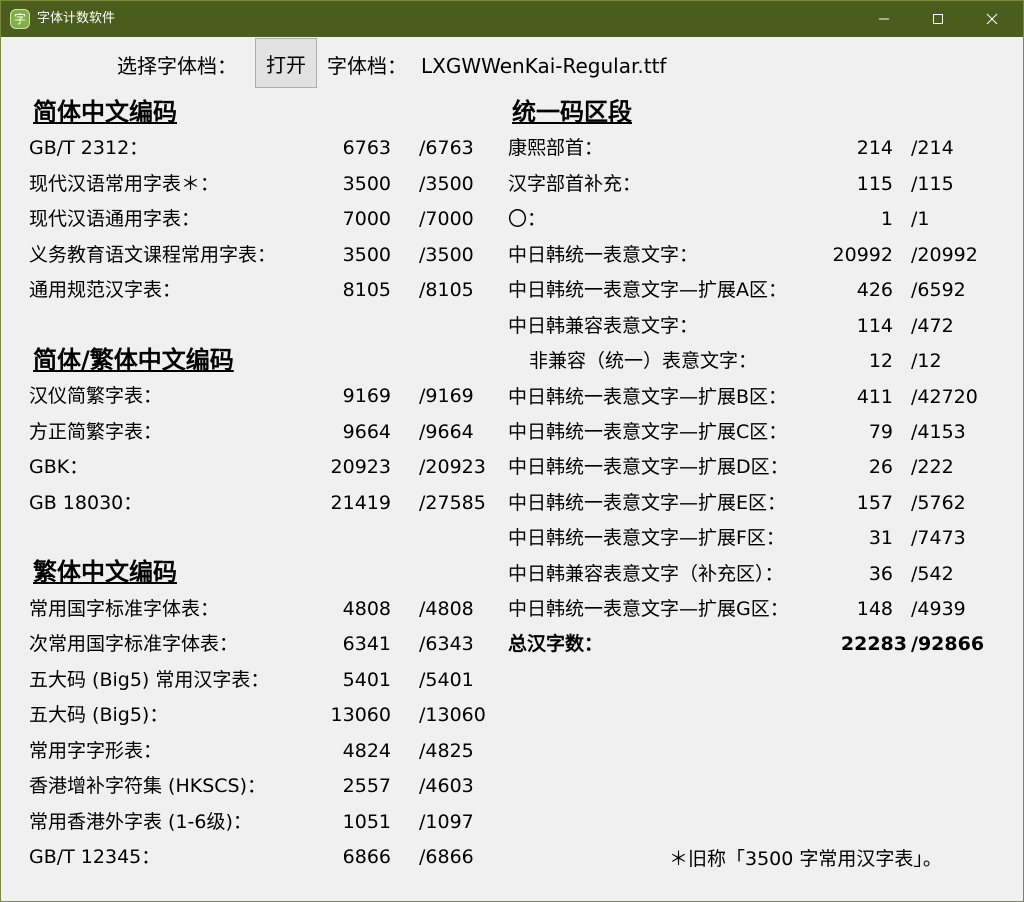 The height and width of the screenshot is (902, 1024). Describe the element at coordinates (366, 219) in the screenshot. I see `row-count: 7000` at that location.